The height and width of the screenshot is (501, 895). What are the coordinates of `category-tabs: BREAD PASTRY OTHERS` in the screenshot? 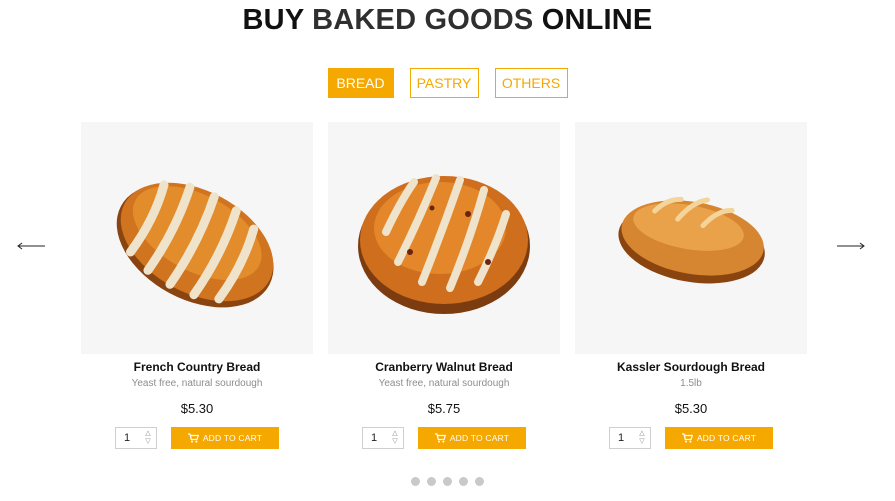 It's located at (447, 83).